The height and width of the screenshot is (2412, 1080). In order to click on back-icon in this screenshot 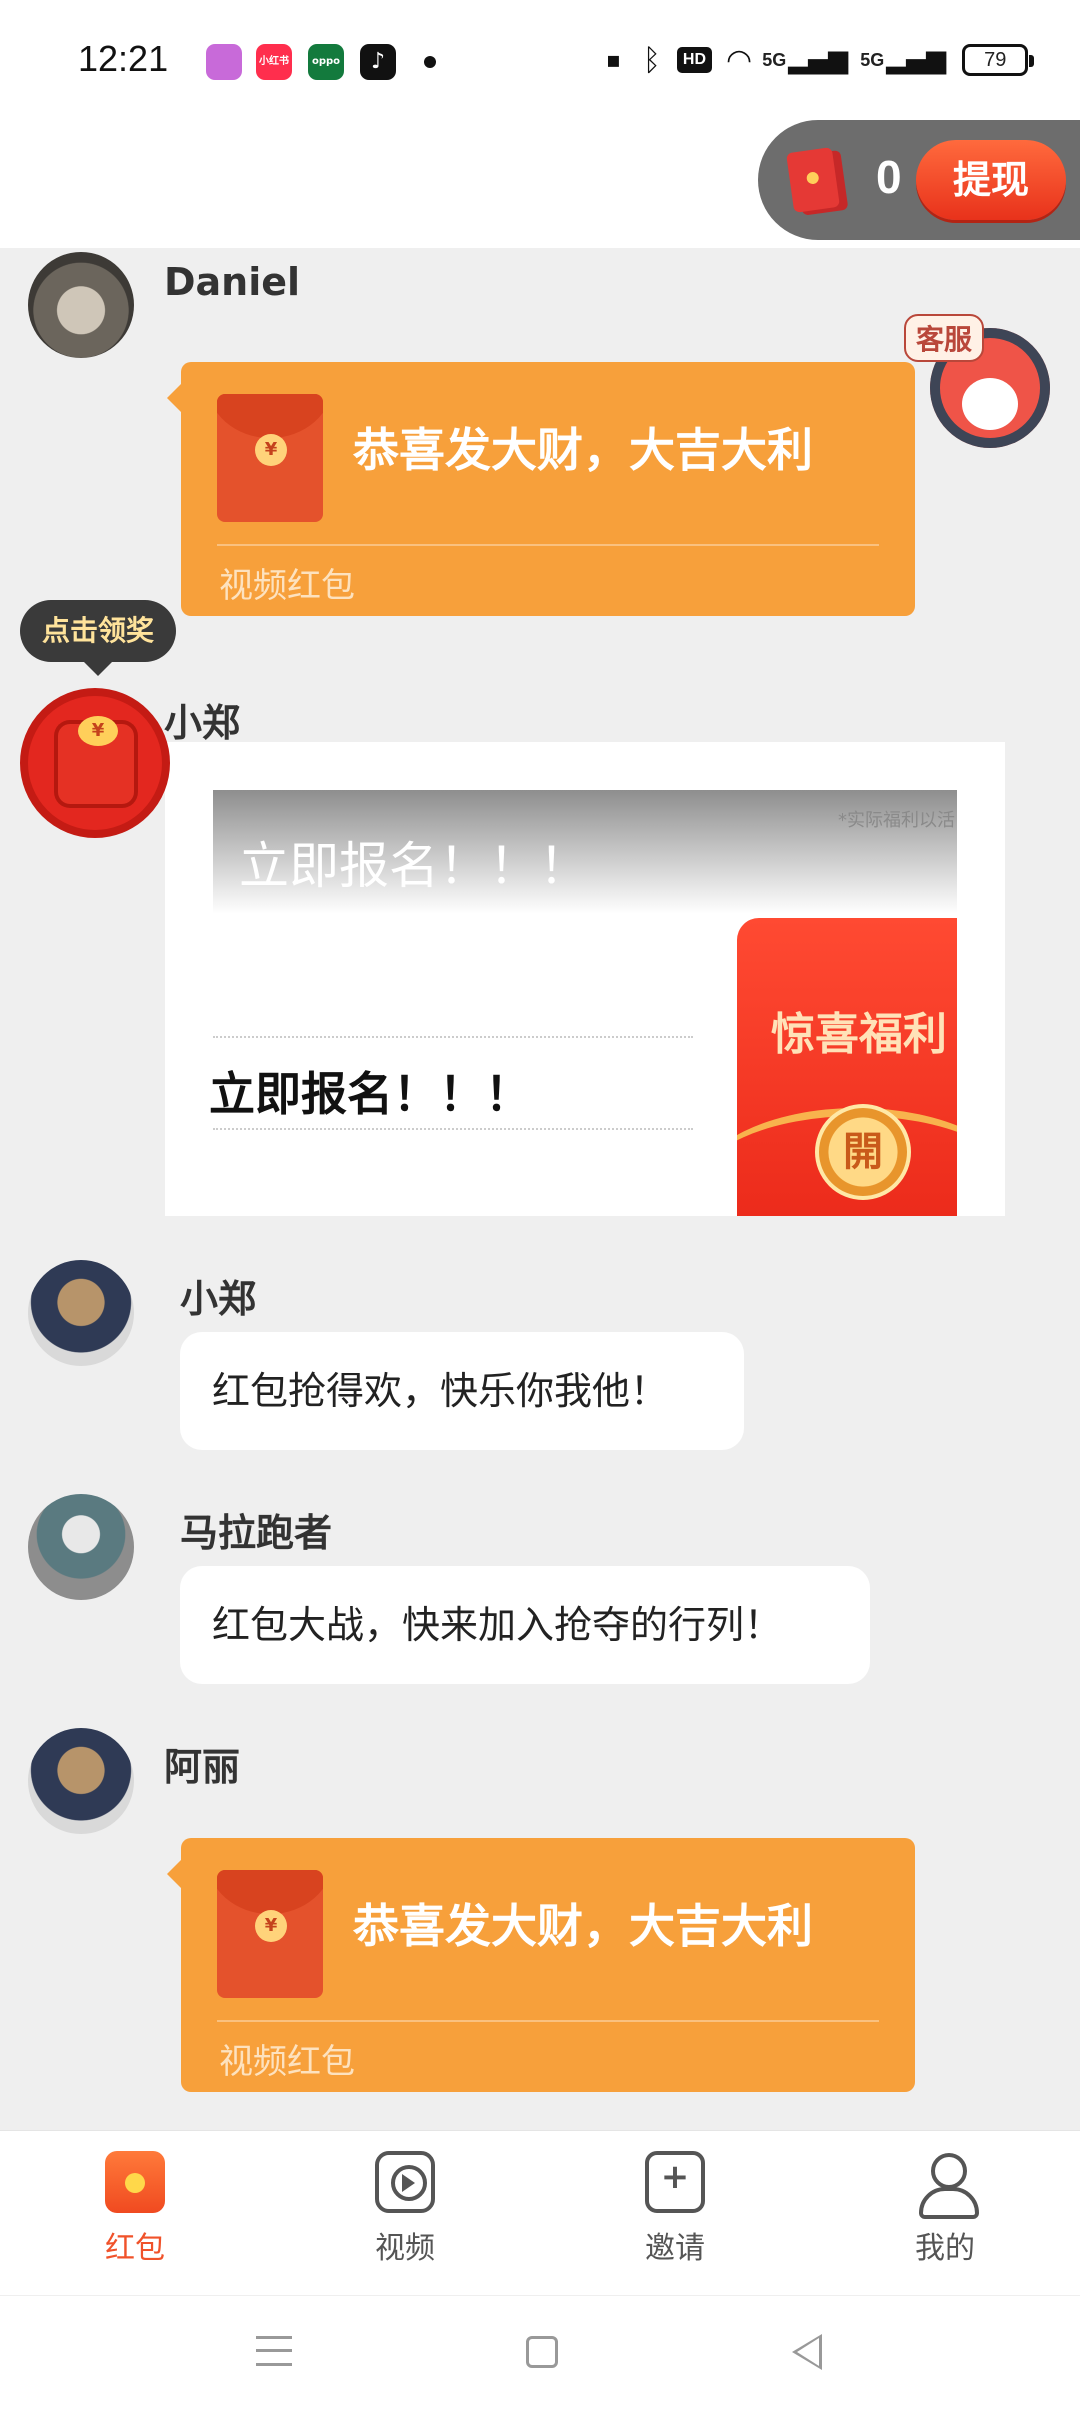, I will do `click(807, 2352)`.